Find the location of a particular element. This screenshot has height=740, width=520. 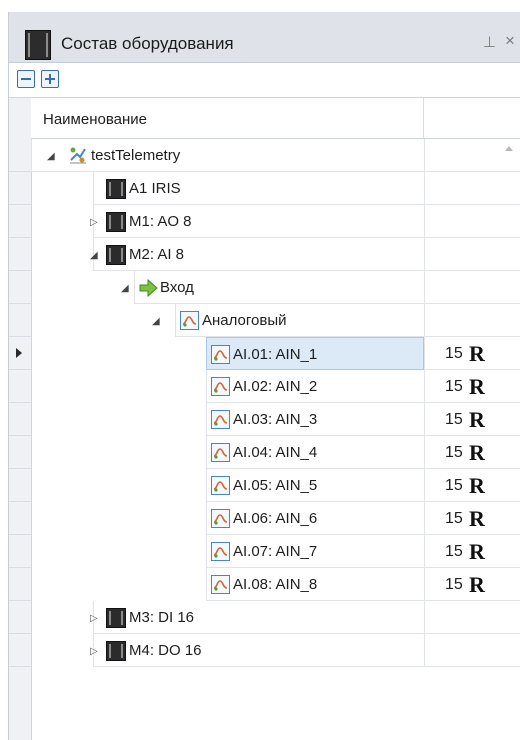

column-header: Наименование is located at coordinates (275, 118).